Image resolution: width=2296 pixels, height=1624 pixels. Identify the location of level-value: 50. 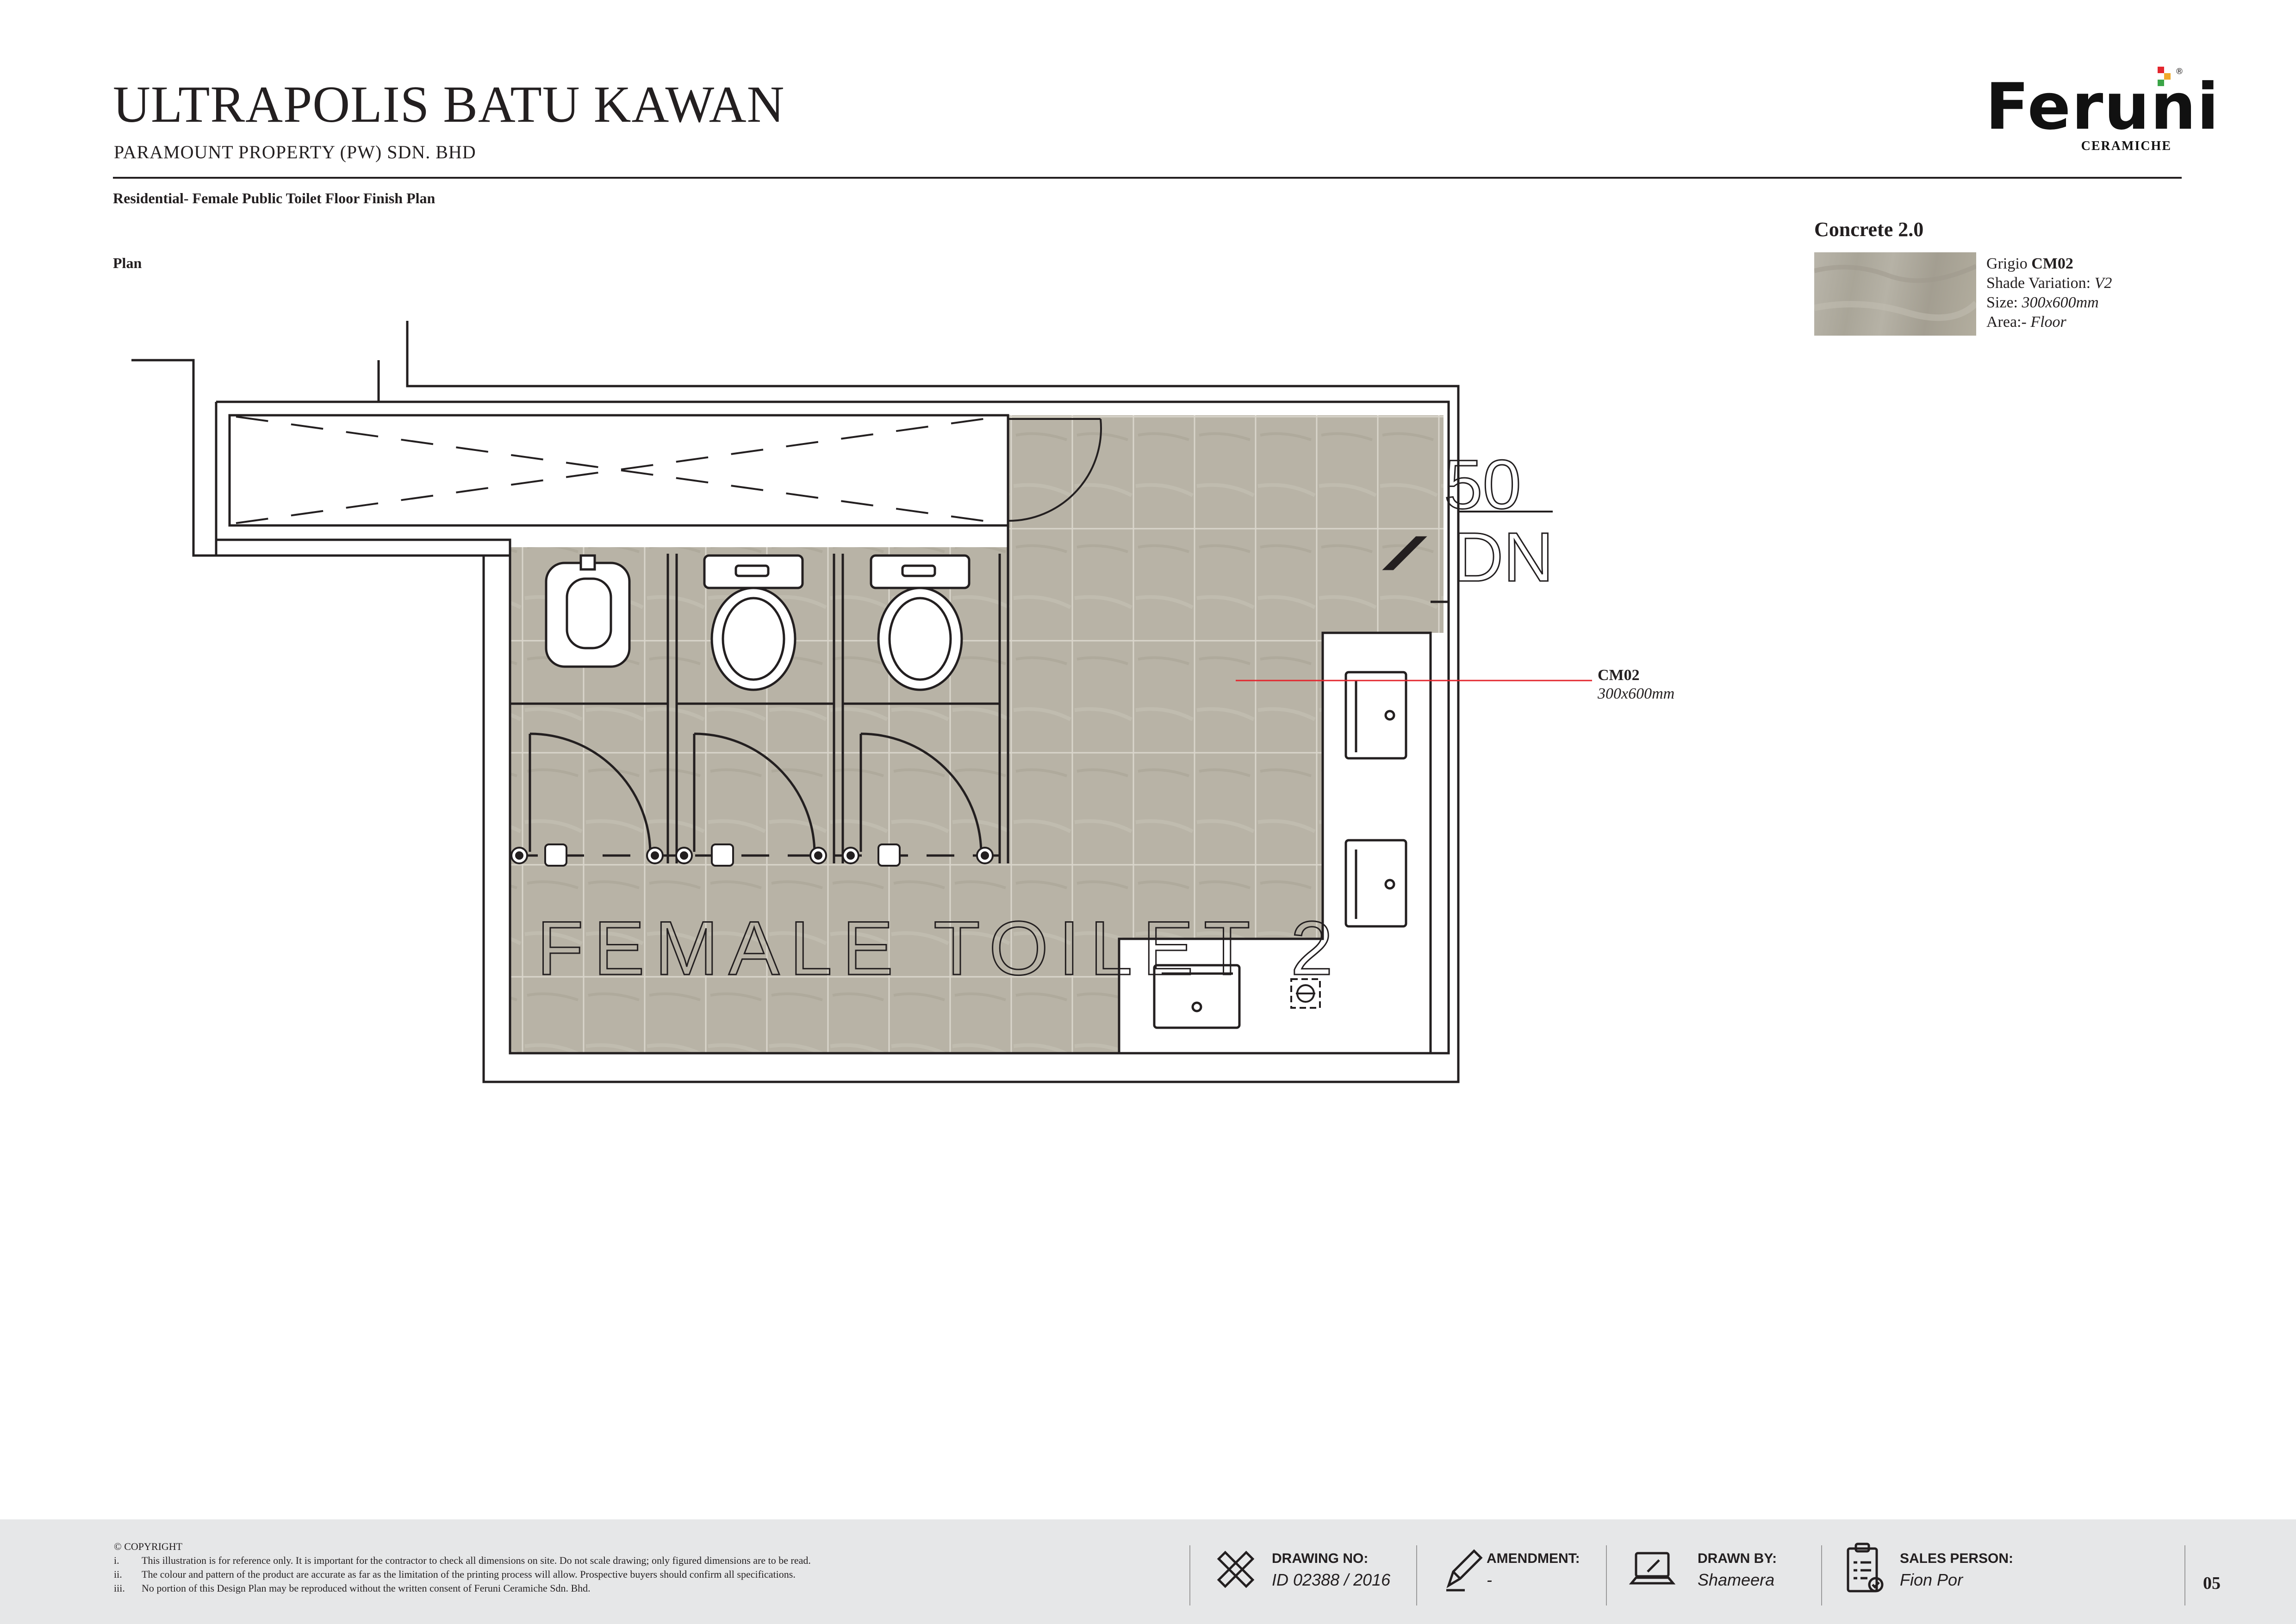
(1482, 484).